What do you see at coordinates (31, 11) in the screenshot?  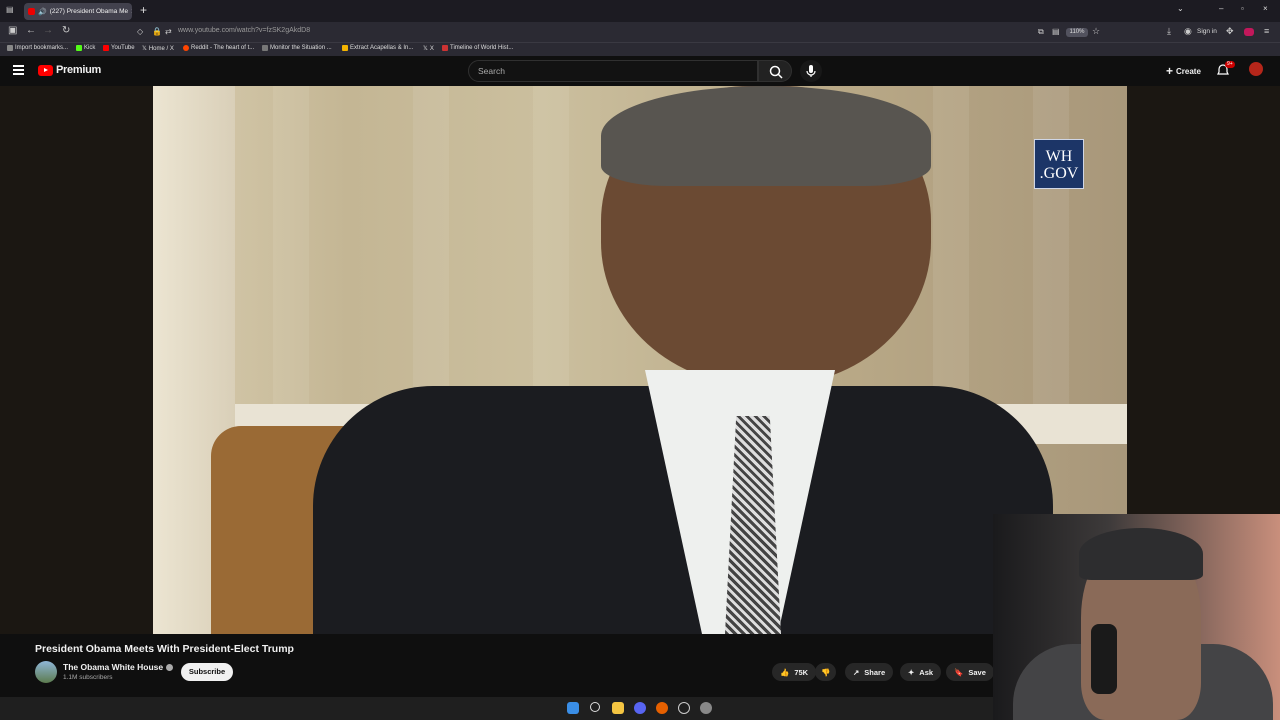 I see `youtube-favicon-icon` at bounding box center [31, 11].